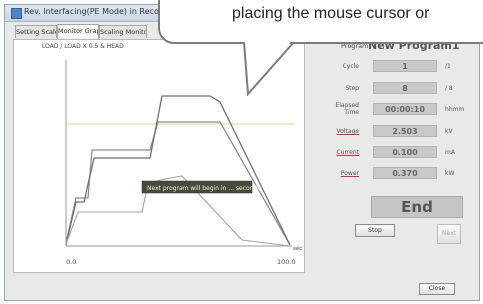 The width and height of the screenshot is (483, 304). Describe the element at coordinates (269, 67) in the screenshot. I see `callout-tail` at that location.